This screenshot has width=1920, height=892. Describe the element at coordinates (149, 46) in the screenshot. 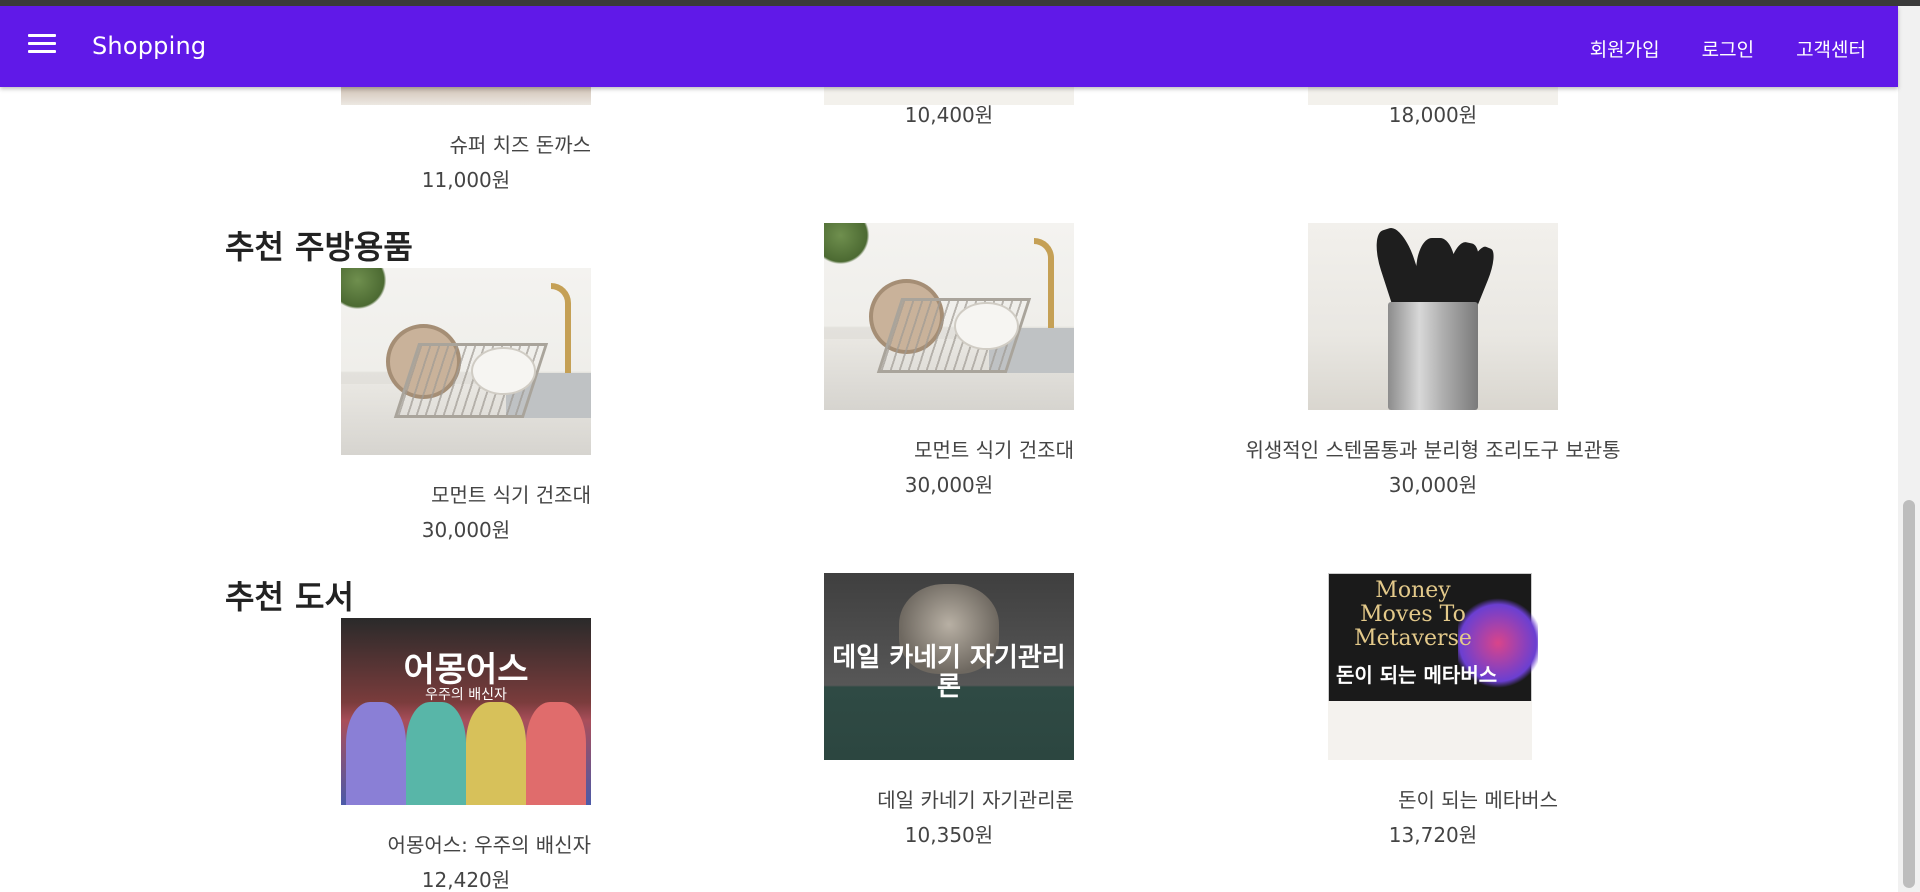

I see `app-title: Shopping` at that location.